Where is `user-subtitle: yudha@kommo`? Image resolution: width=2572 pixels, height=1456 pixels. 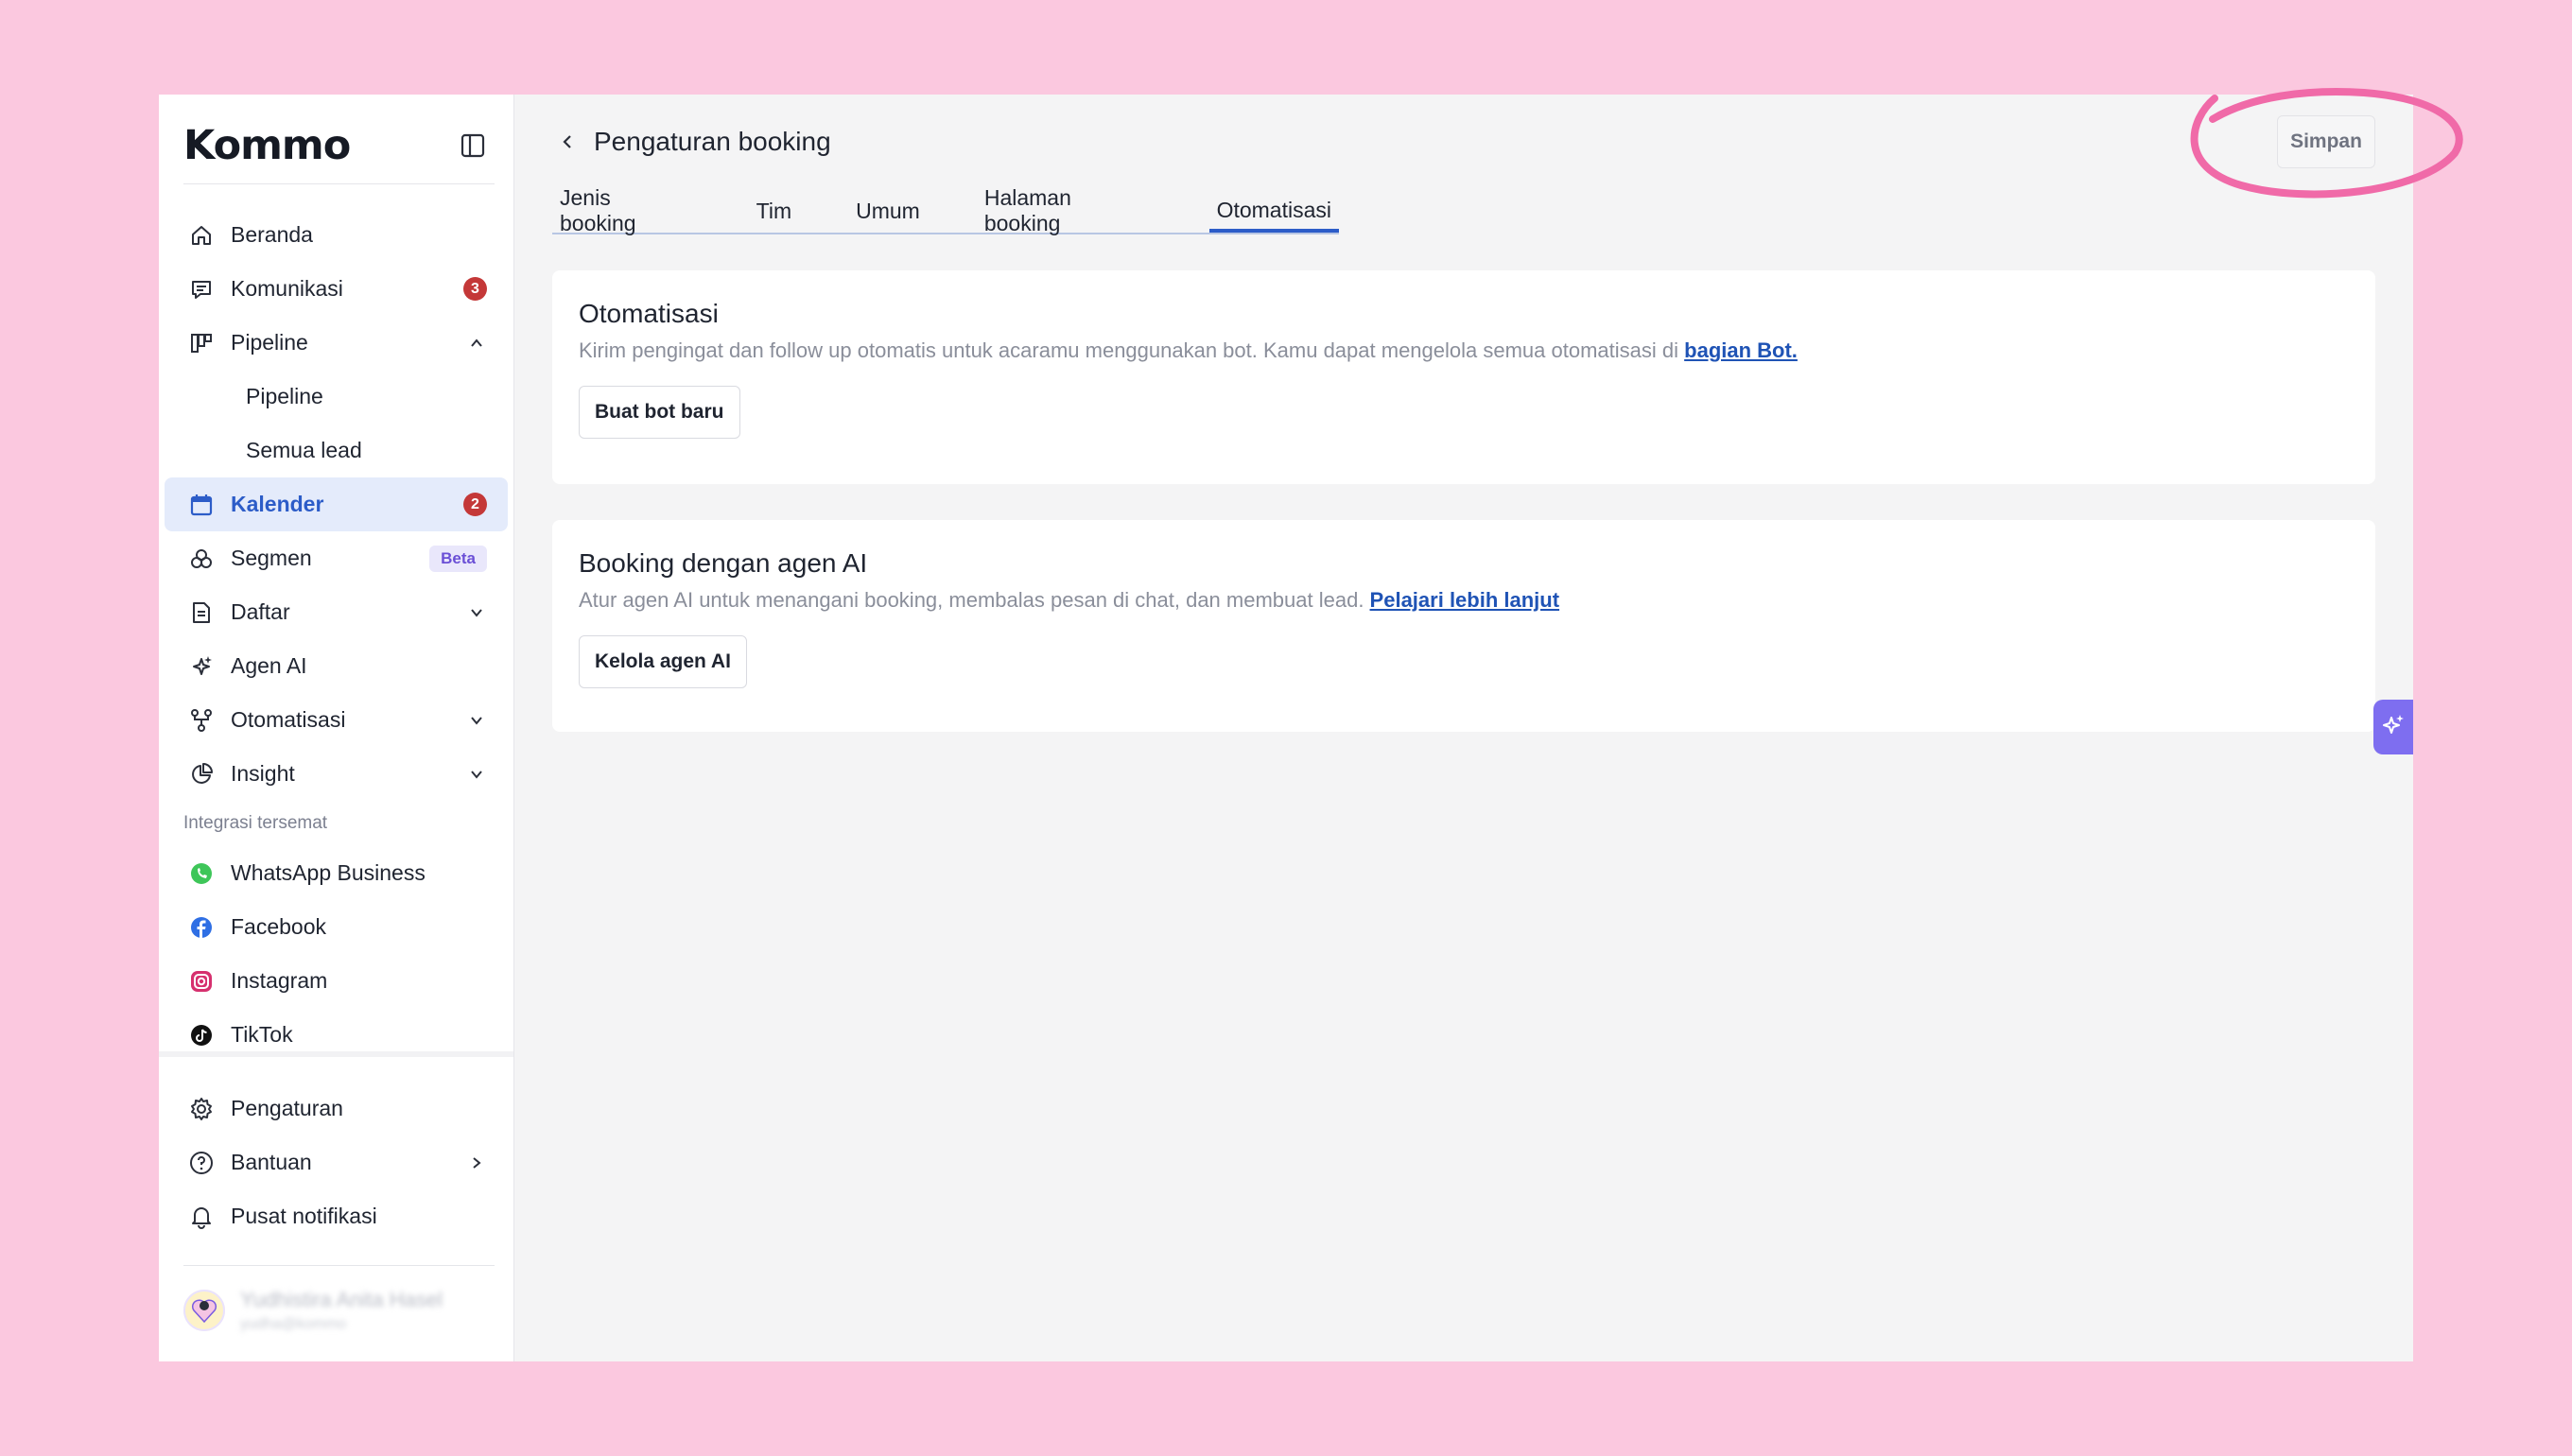 user-subtitle: yudha@kommo is located at coordinates (293, 1324).